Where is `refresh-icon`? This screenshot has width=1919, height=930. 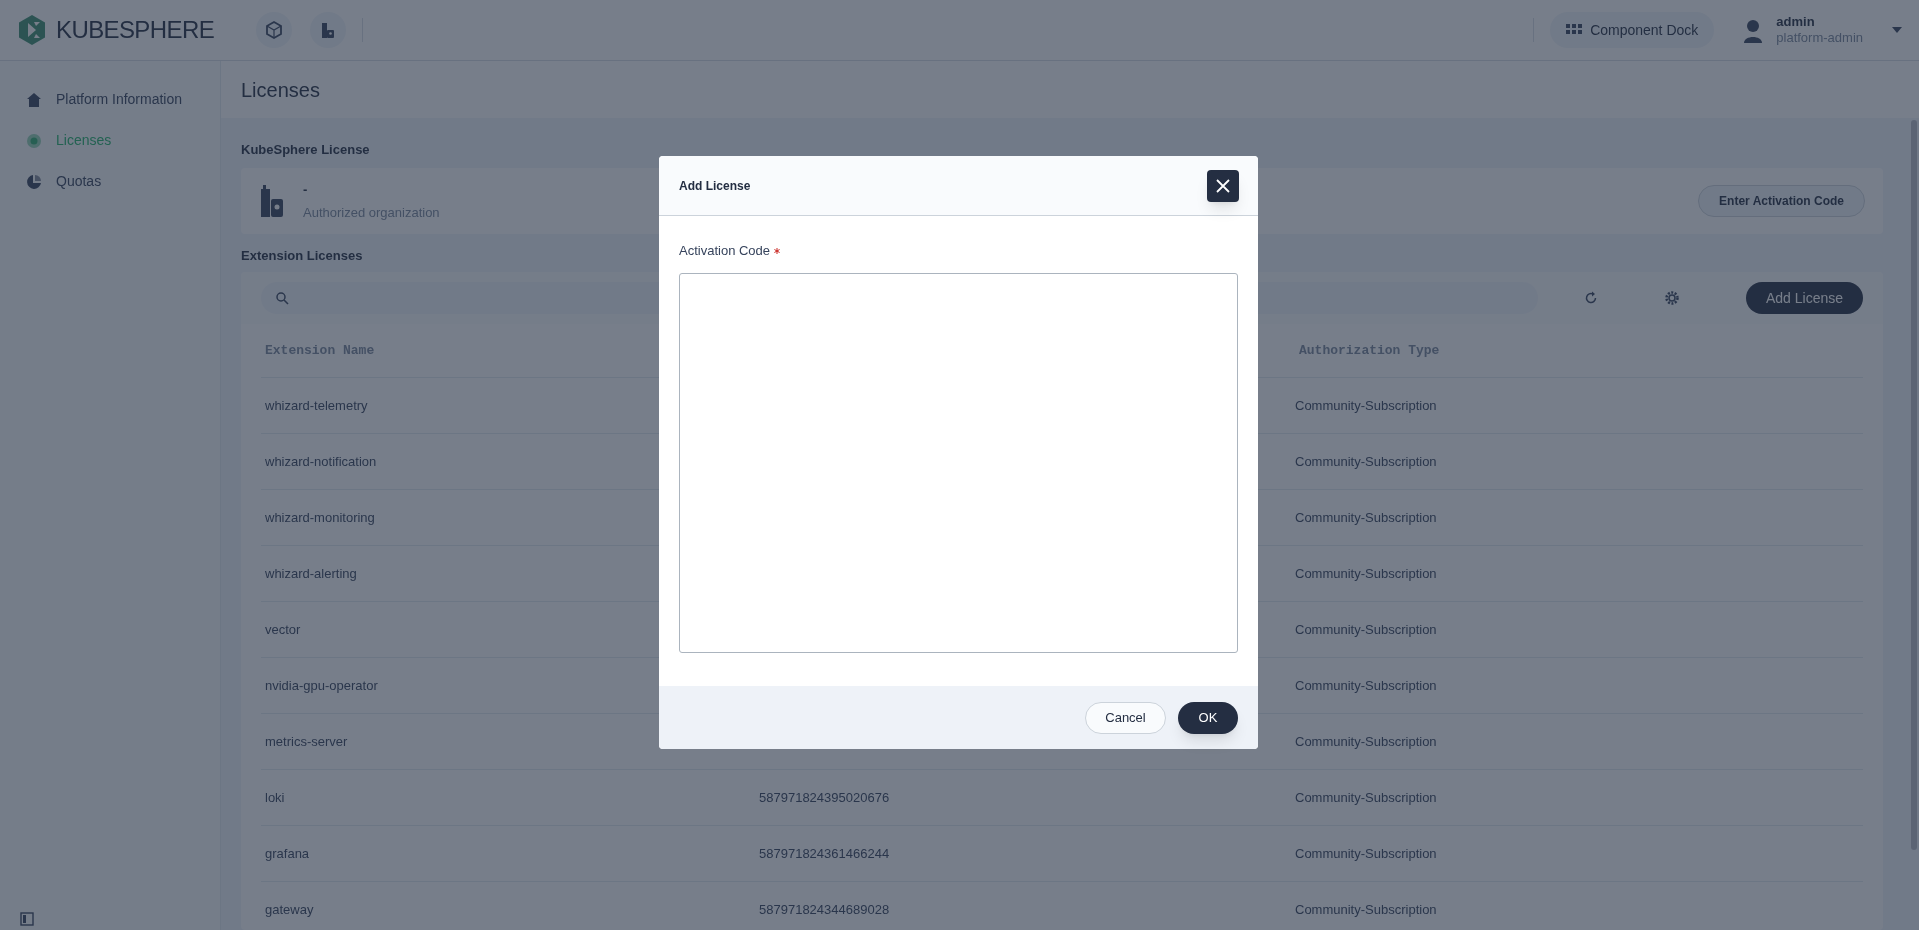
refresh-icon is located at coordinates (1590, 298).